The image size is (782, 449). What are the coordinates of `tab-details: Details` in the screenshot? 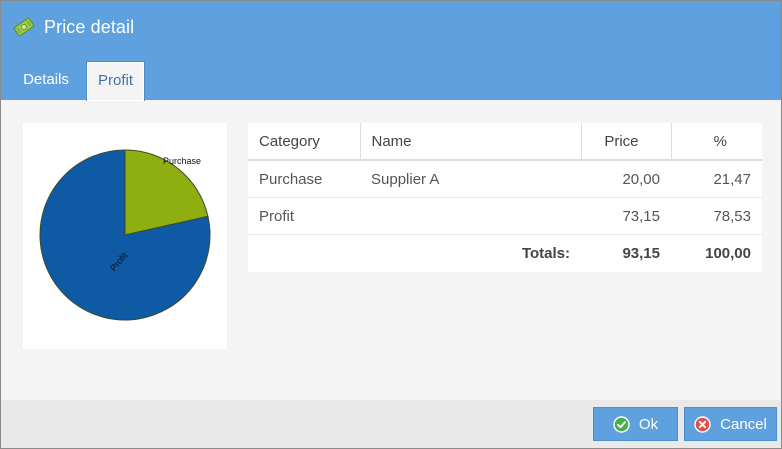 It's located at (46, 80).